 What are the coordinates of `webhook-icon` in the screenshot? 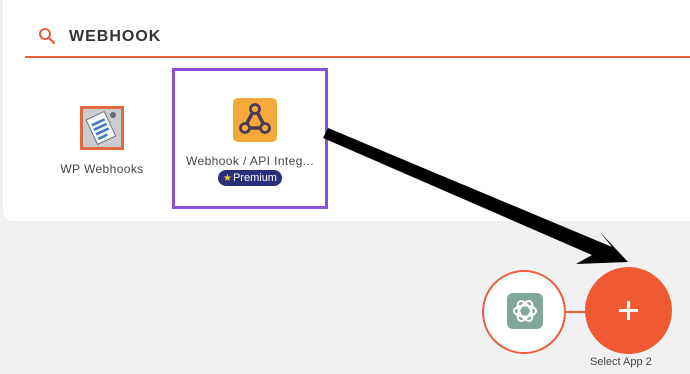 It's located at (255, 120).